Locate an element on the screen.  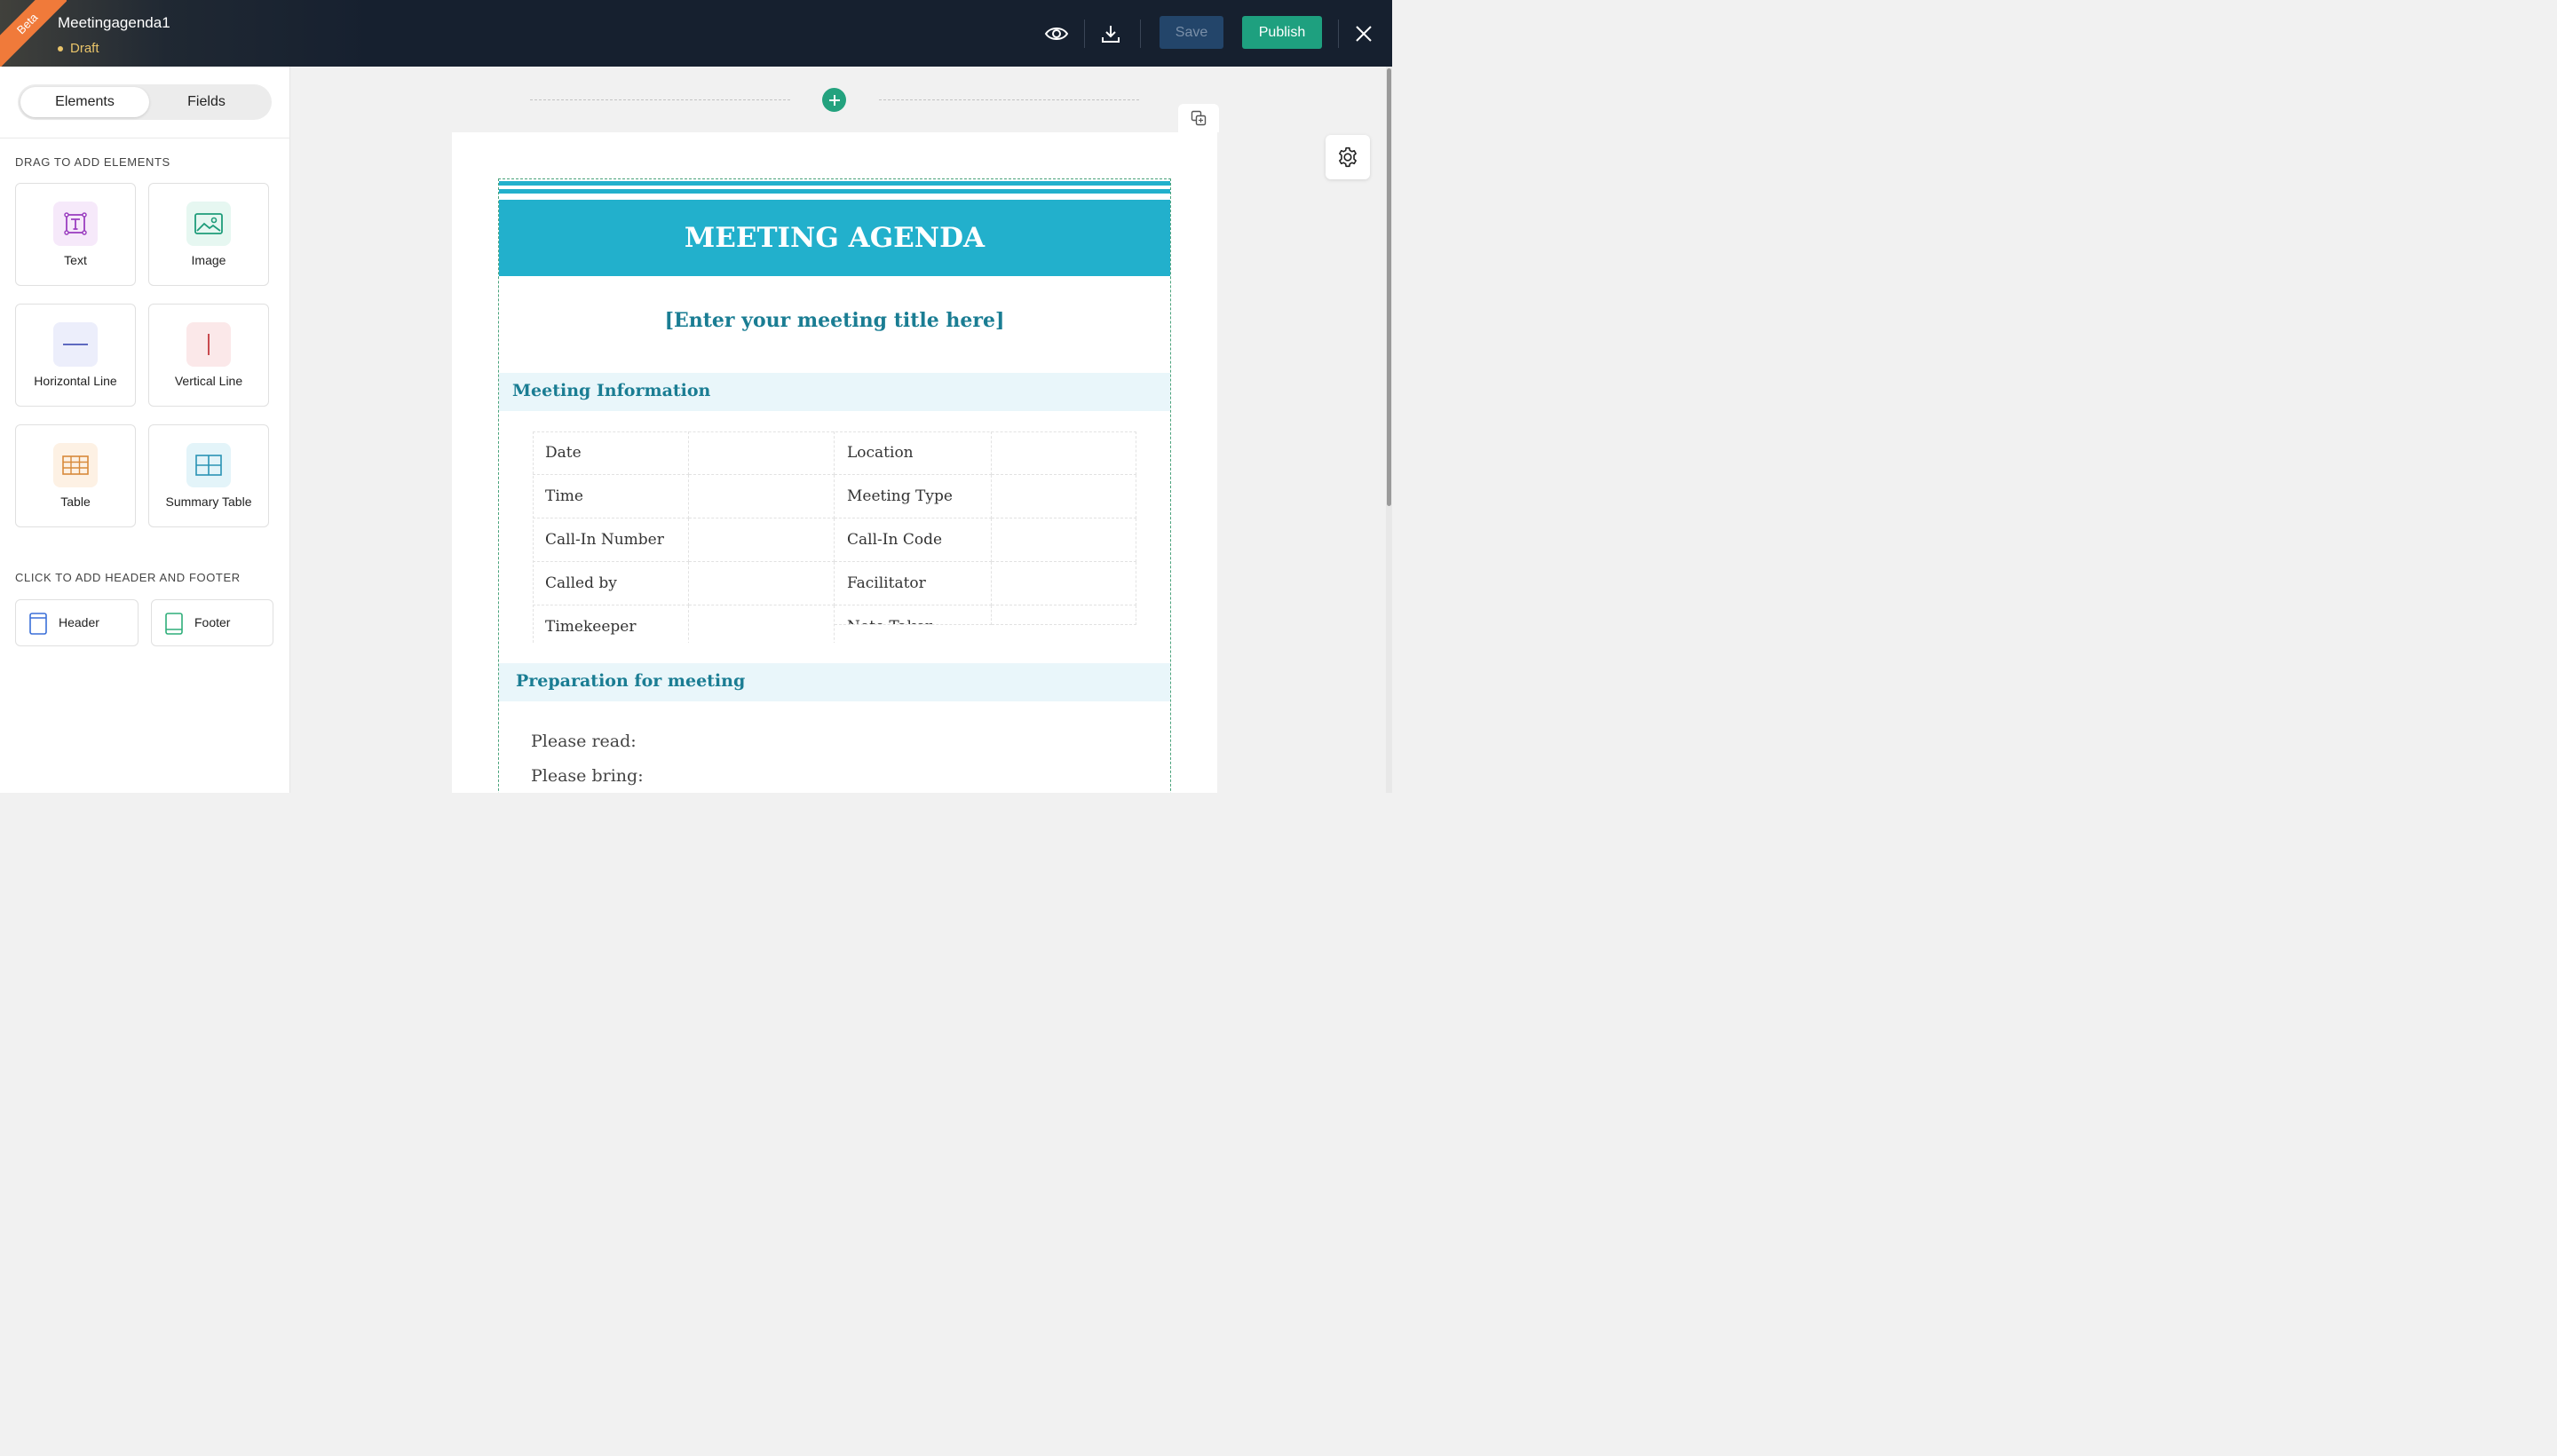
beta-ribbon: Beta is located at coordinates (33, 33).